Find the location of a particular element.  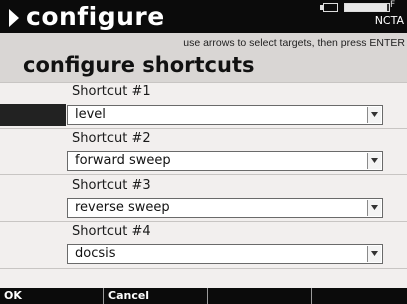

softkey-bar: OK Cancel is located at coordinates (203, 296).